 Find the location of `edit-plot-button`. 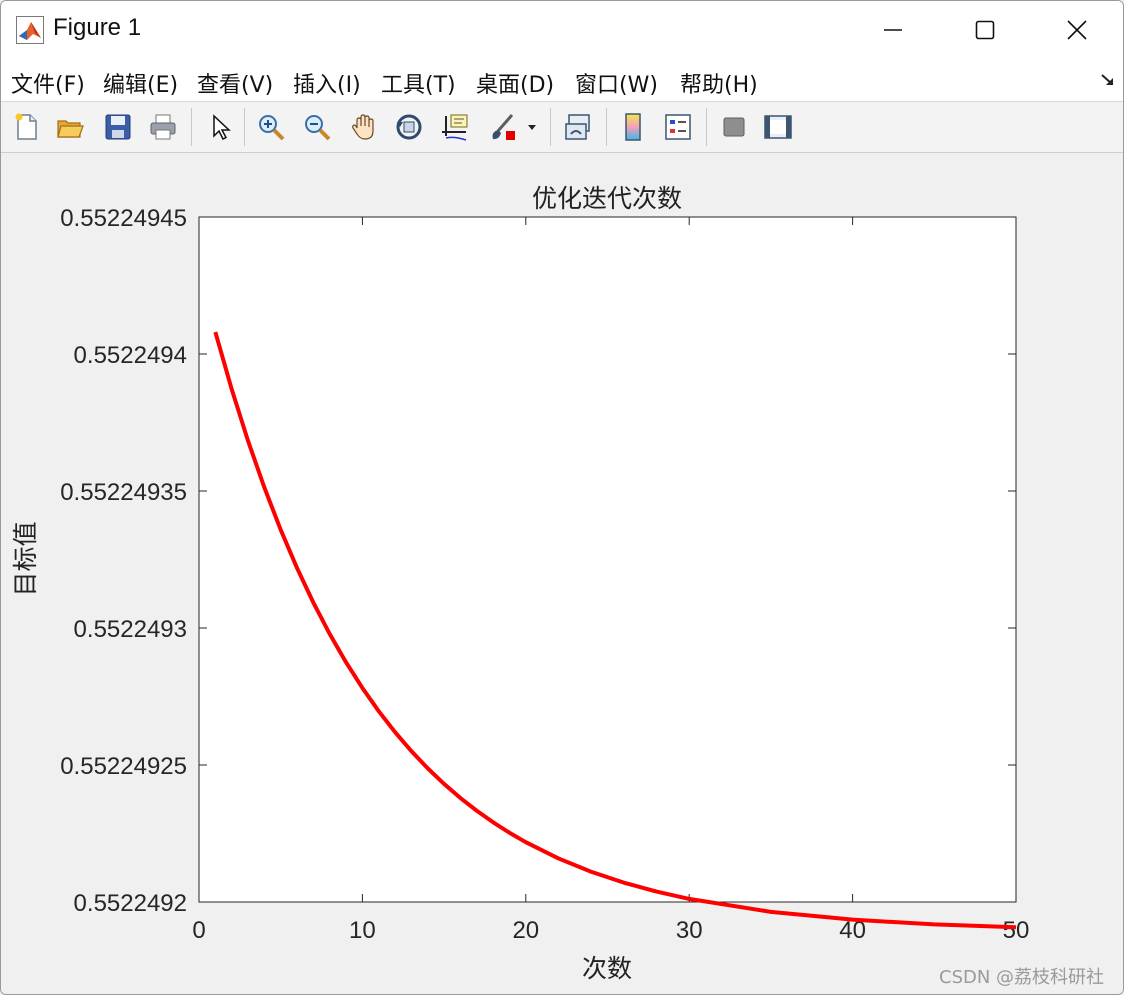

edit-plot-button is located at coordinates (220, 127).